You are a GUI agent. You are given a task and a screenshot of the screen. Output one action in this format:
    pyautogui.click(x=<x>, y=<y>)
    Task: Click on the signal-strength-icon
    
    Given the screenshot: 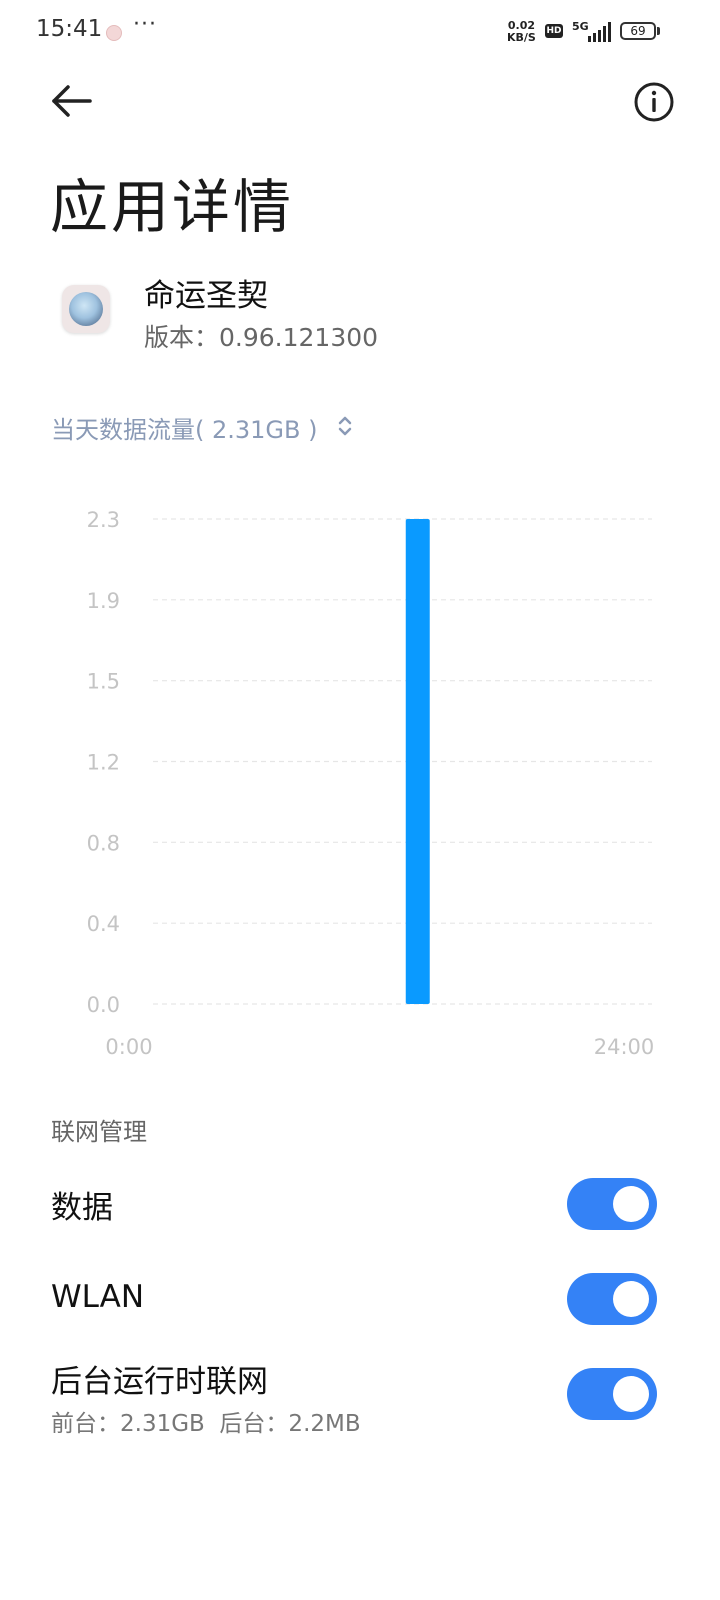 What is the action you would take?
    pyautogui.click(x=599, y=32)
    